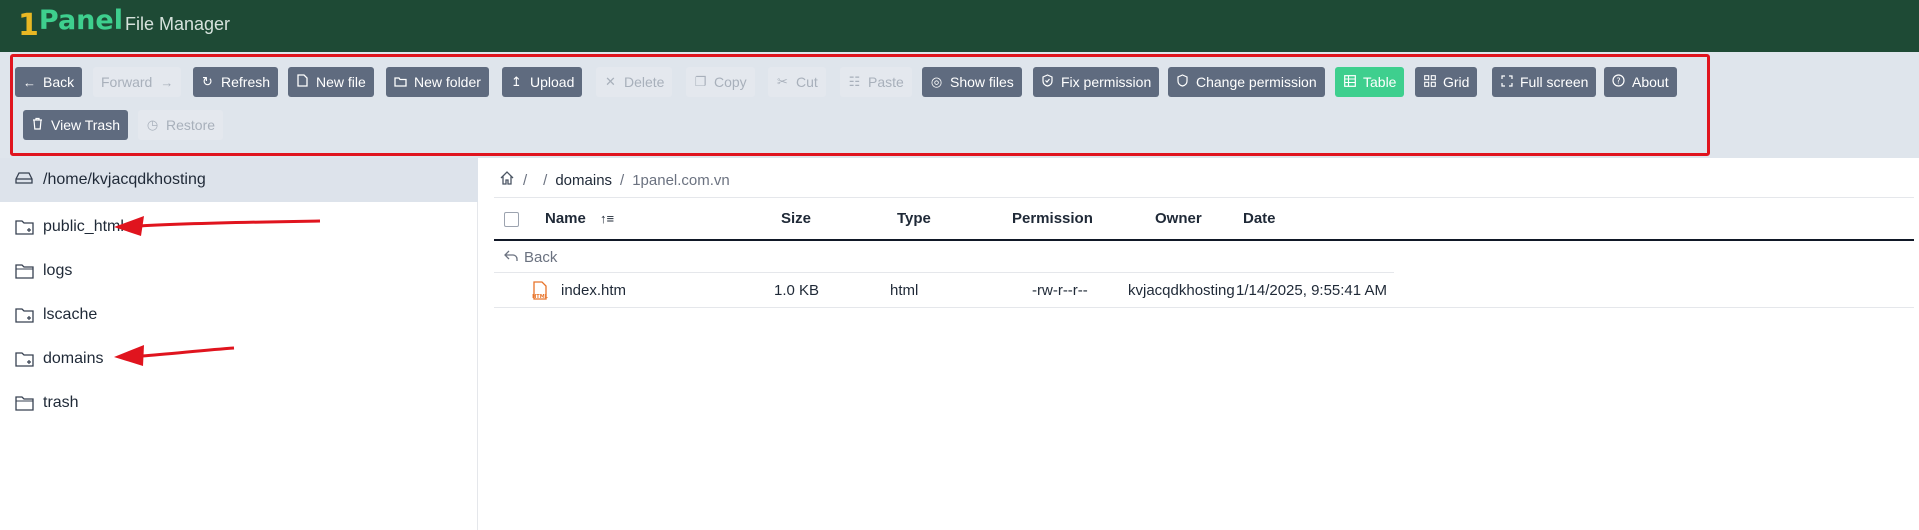 This screenshot has height=530, width=1919. What do you see at coordinates (61, 402) in the screenshot?
I see `sidebar-item-label: trash` at bounding box center [61, 402].